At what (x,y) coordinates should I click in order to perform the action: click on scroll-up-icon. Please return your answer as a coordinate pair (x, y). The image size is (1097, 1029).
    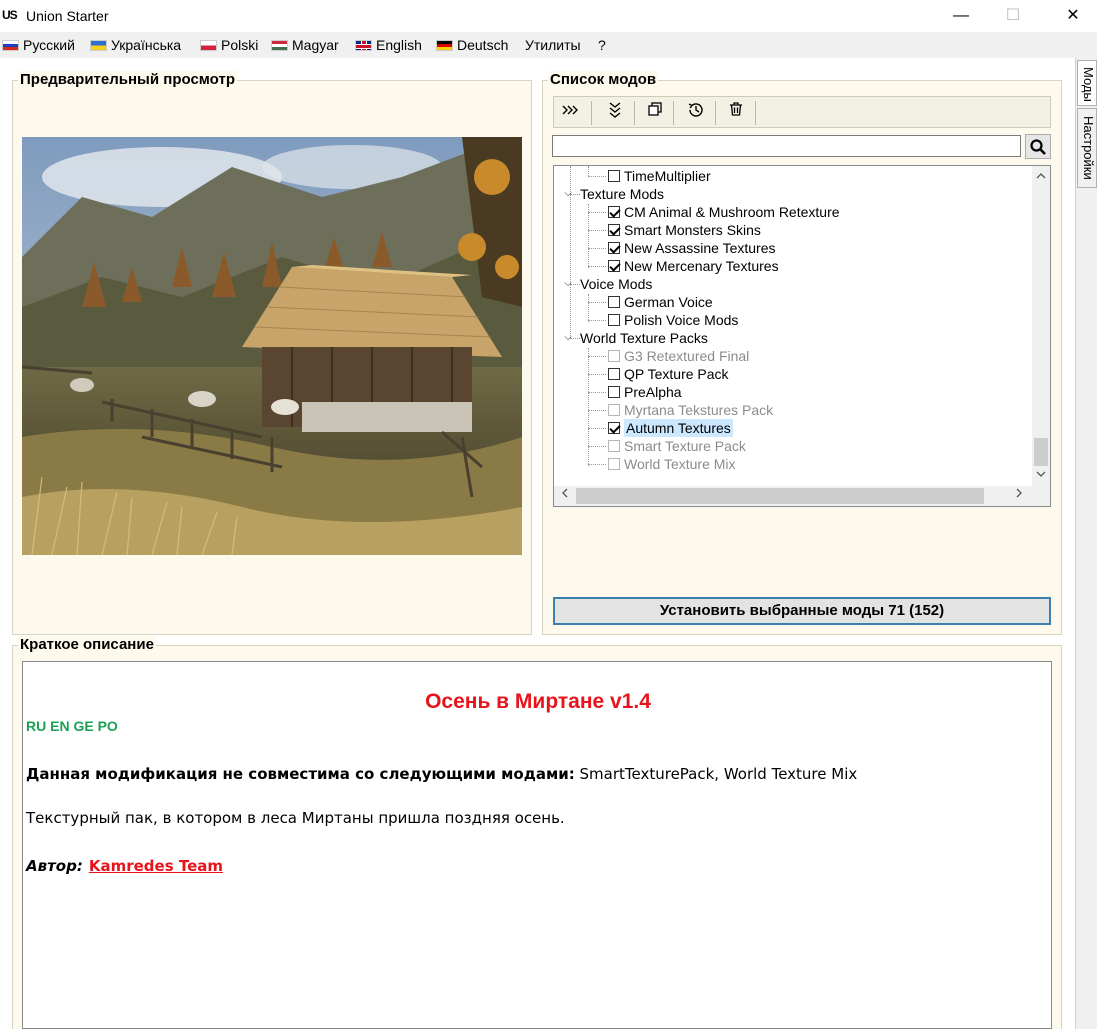
    Looking at the image, I should click on (1041, 177).